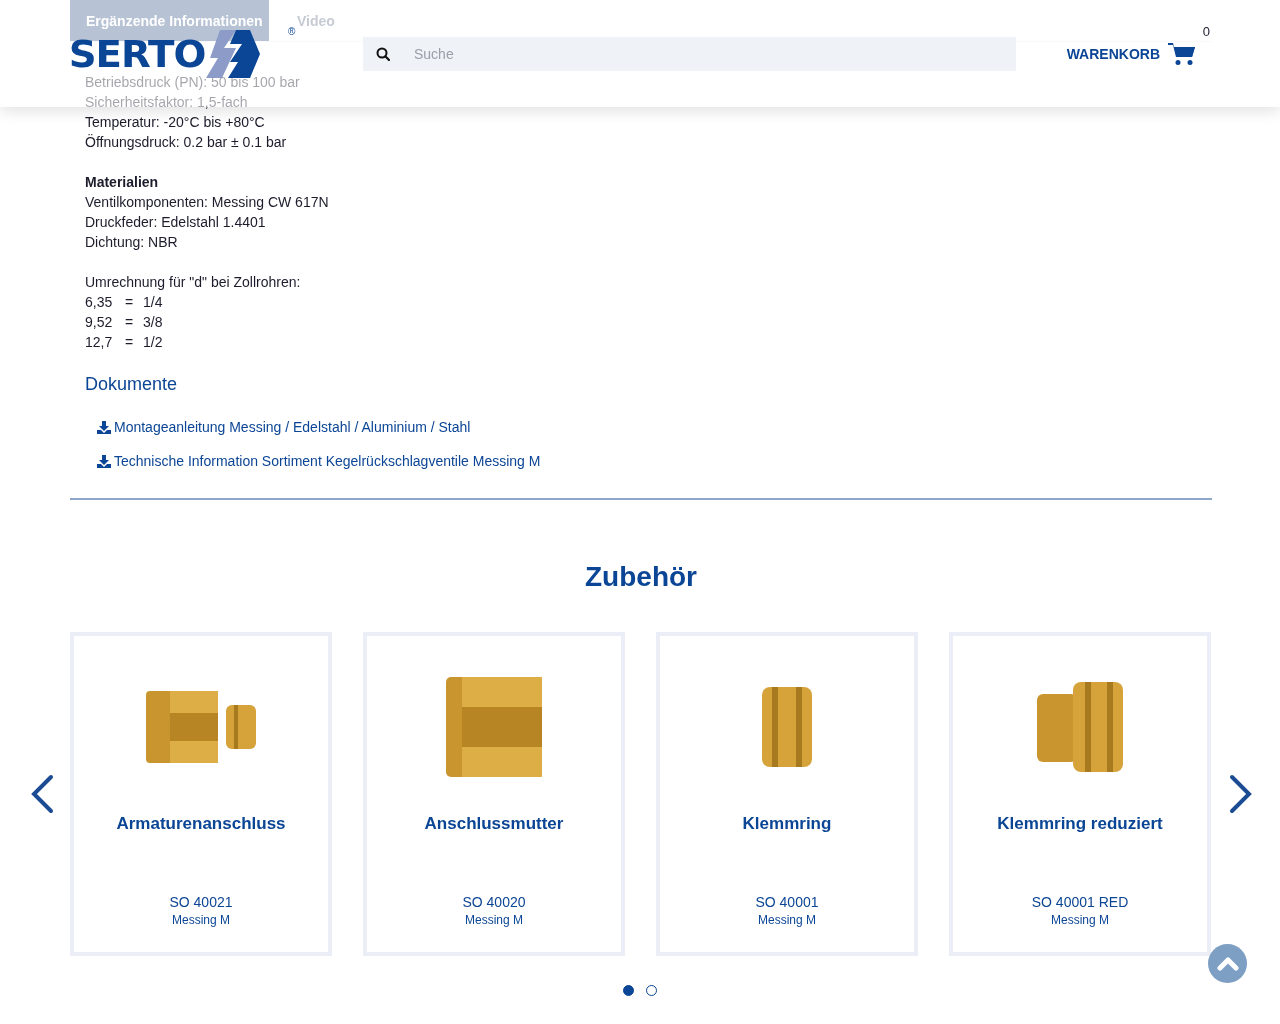 This screenshot has height=1024, width=1280. I want to click on mm-value: 9,52, so click(99, 322).